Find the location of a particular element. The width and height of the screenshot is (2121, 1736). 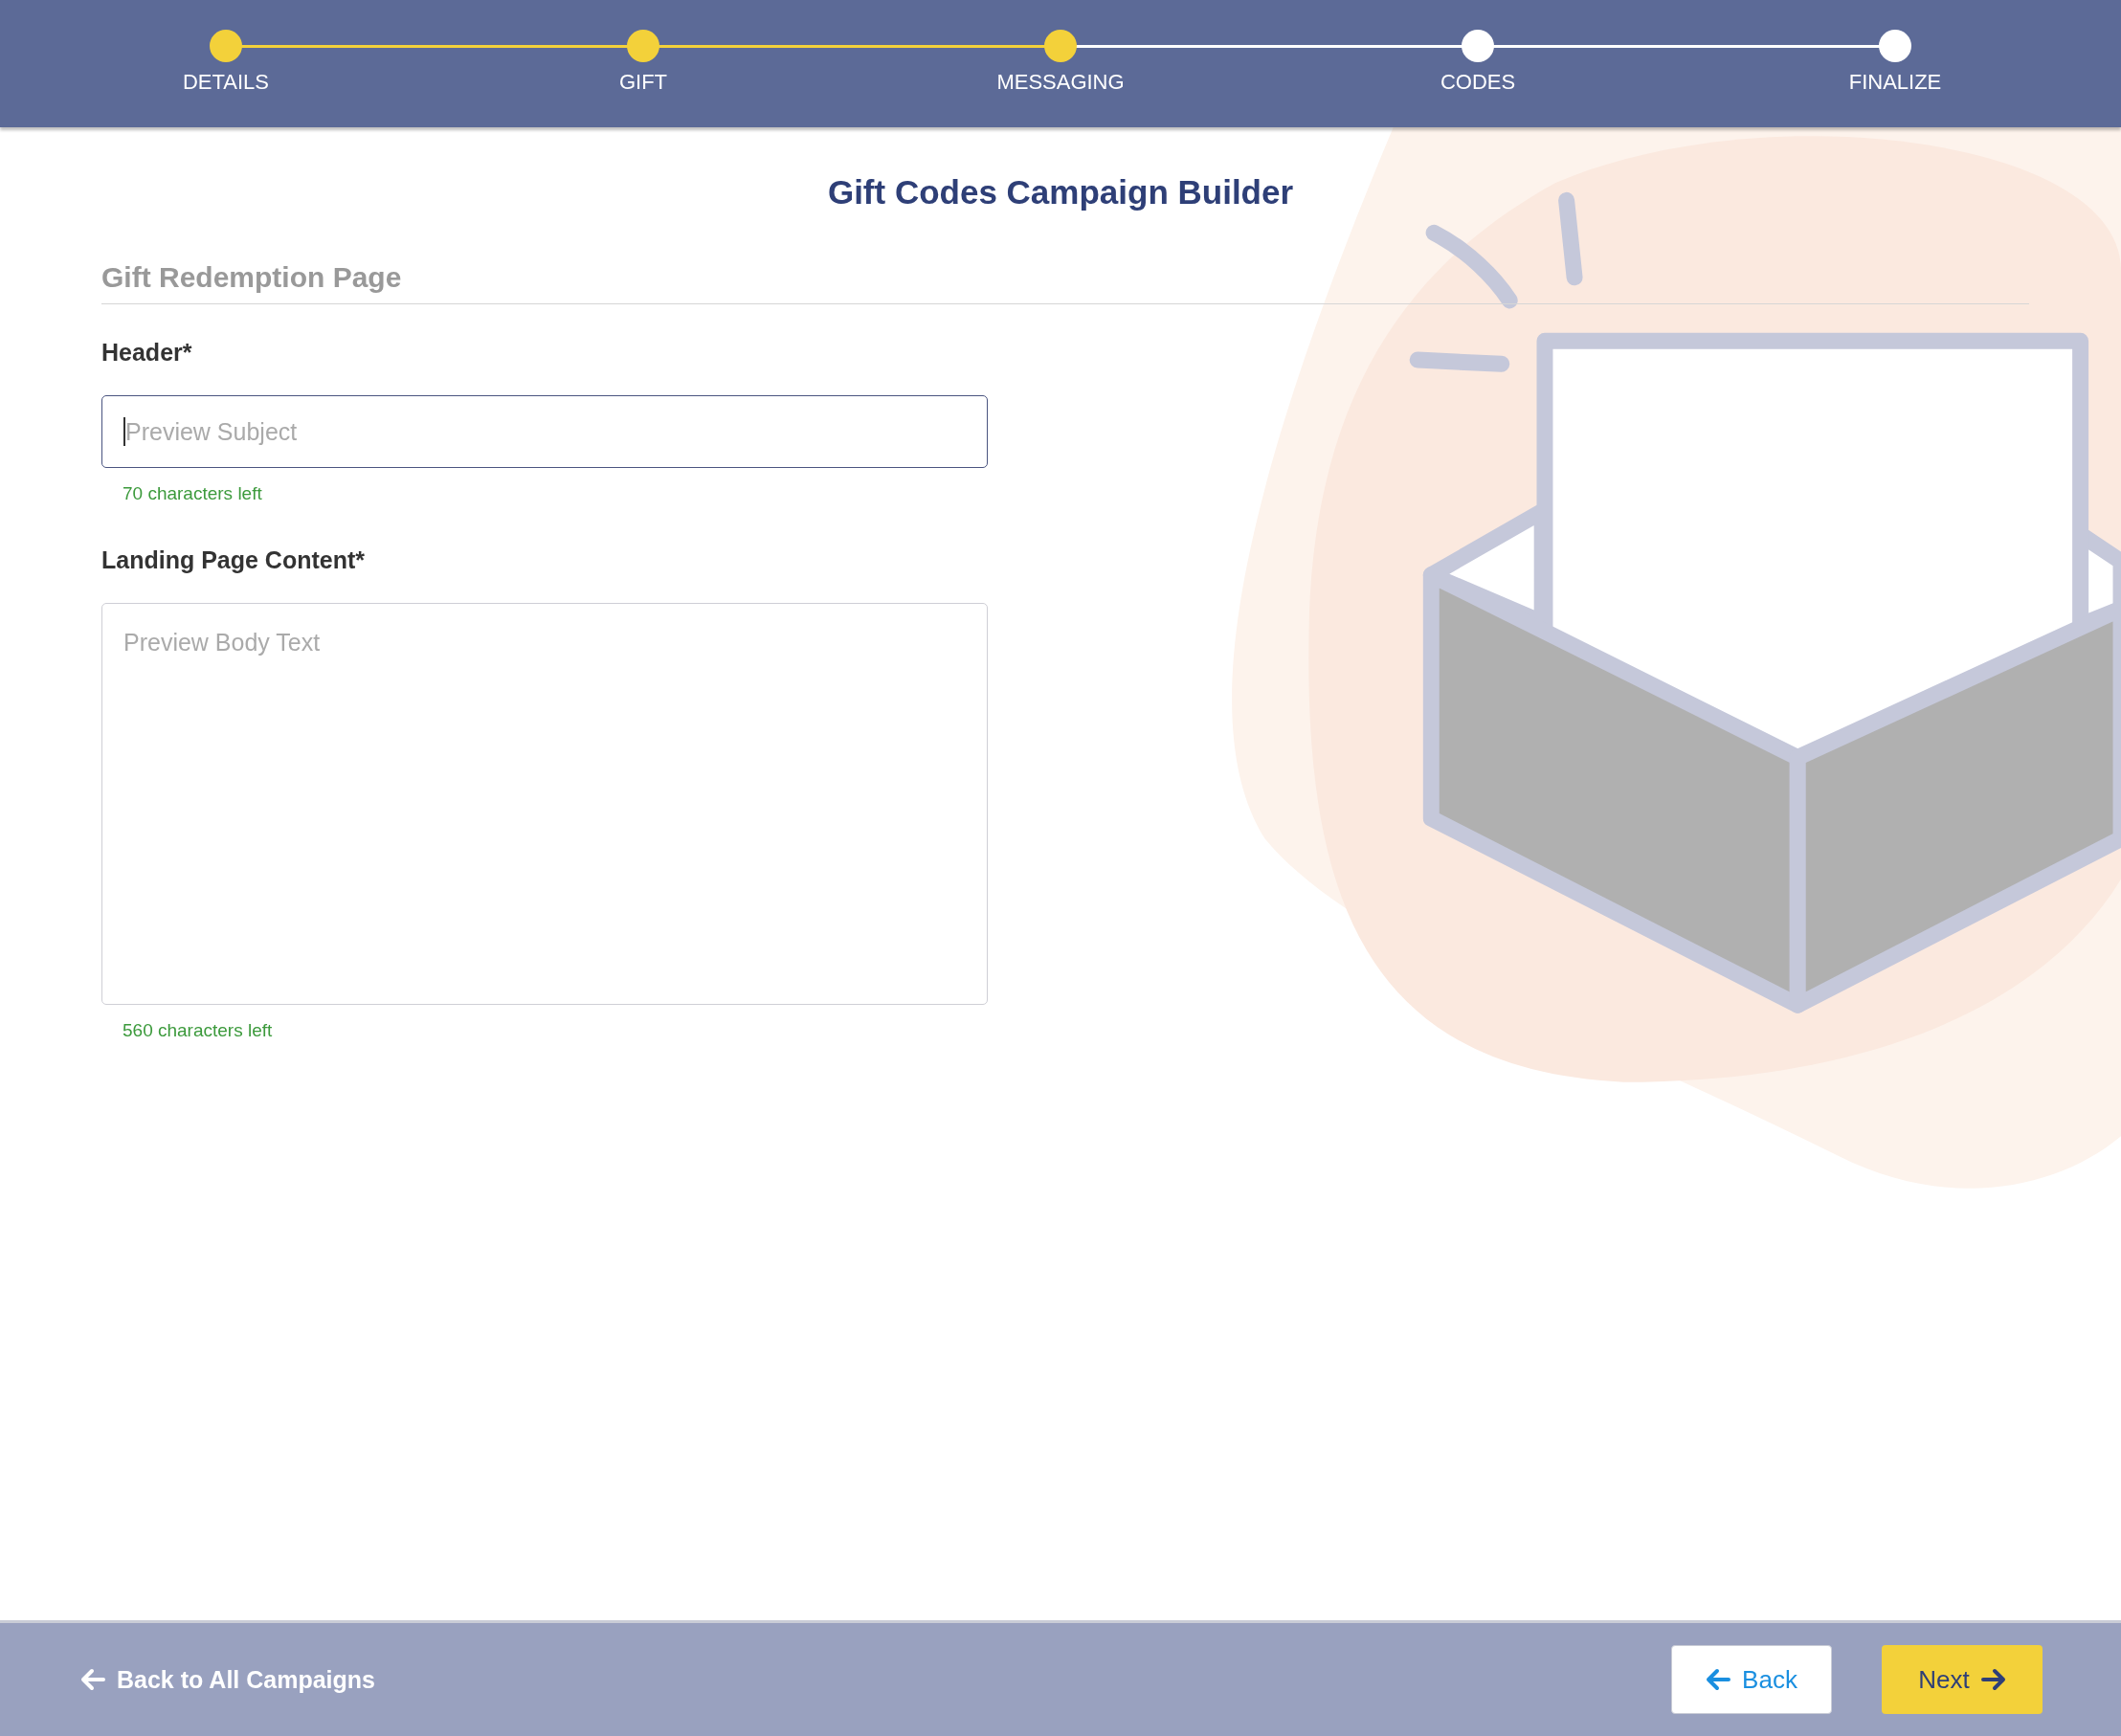

step-label: DETAILS is located at coordinates (226, 82).